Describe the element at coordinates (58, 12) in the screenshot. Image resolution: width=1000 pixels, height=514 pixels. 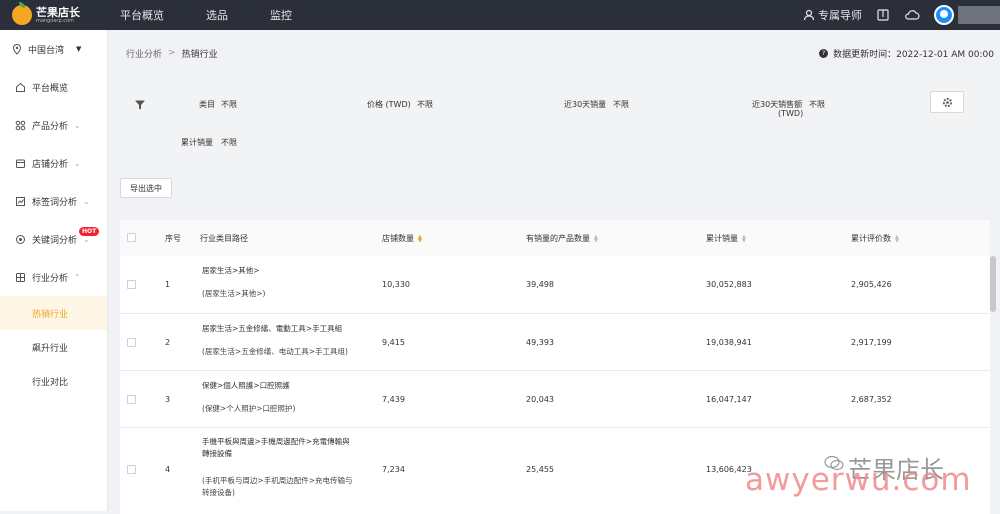
I see `brand-name: 芒果店长` at that location.